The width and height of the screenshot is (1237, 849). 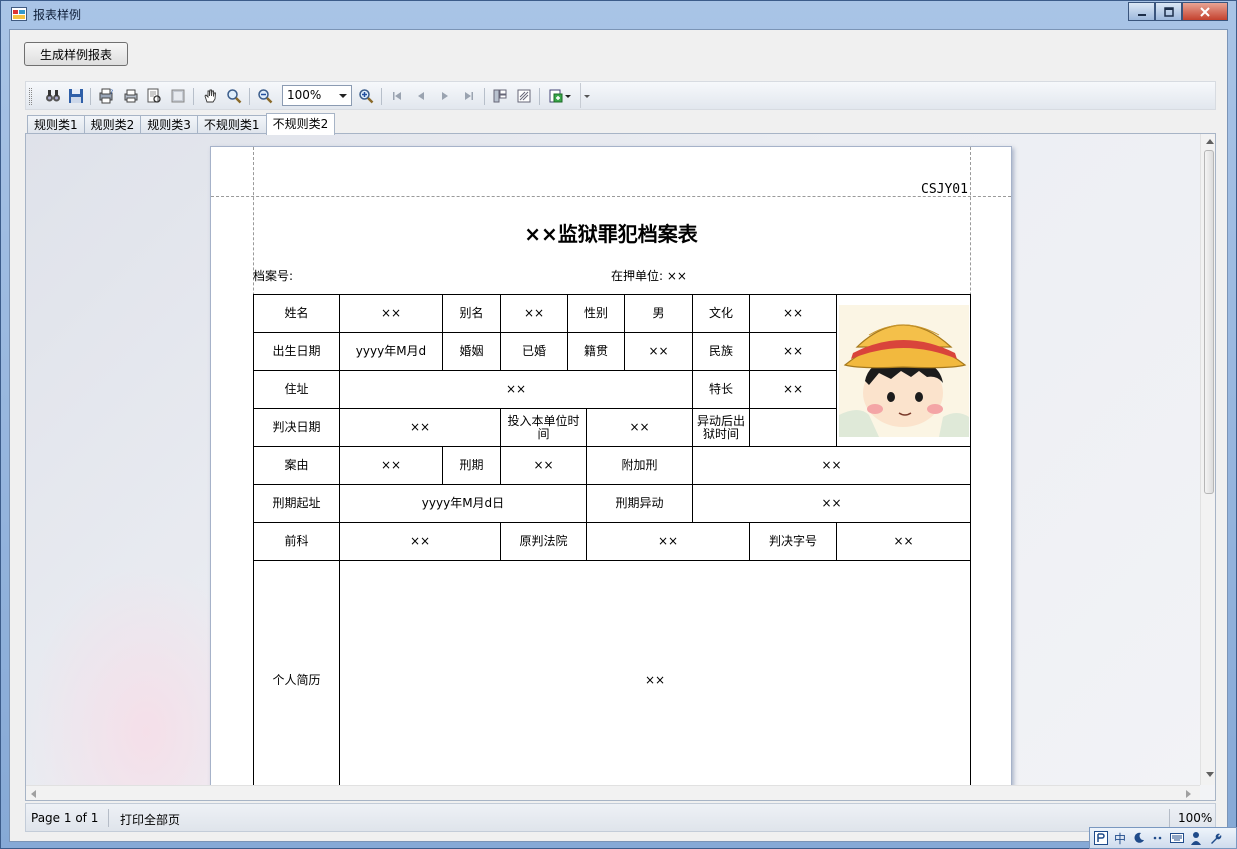 What do you see at coordinates (658, 313) in the screenshot?
I see `table-cell: 男` at bounding box center [658, 313].